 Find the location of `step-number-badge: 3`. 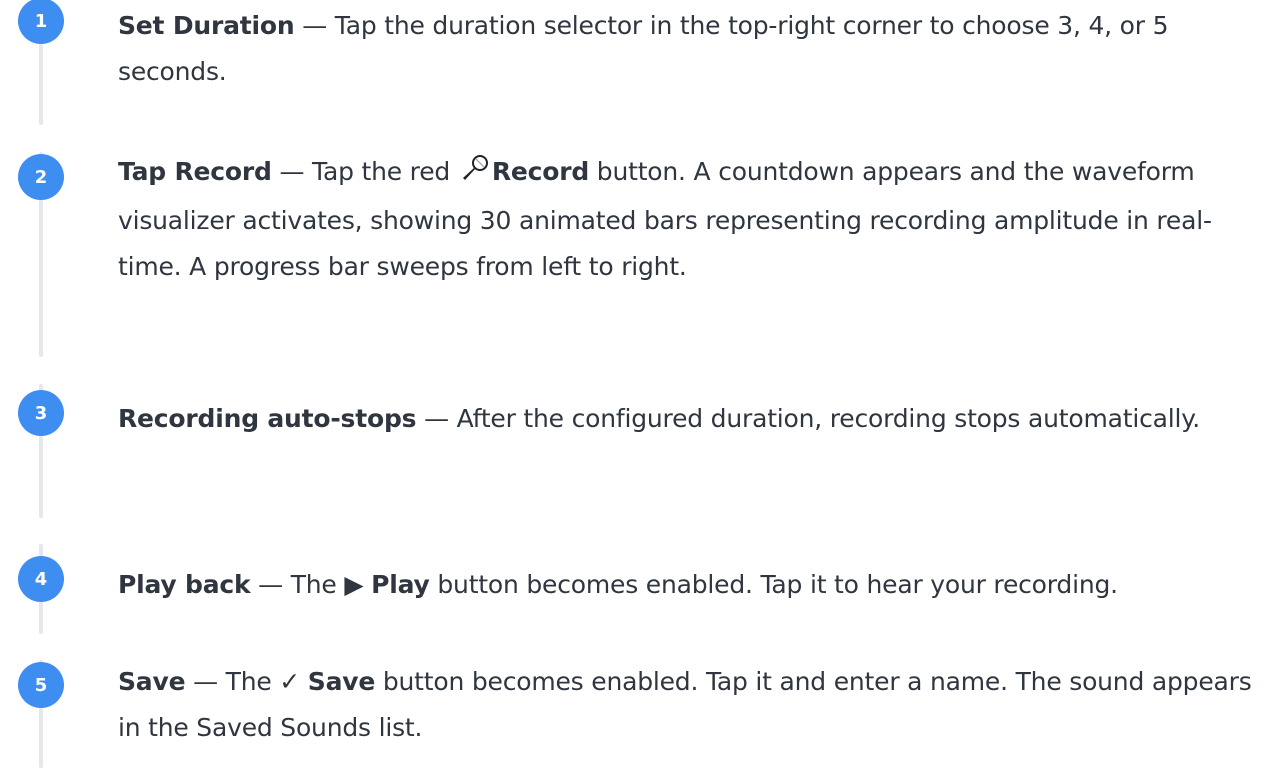

step-number-badge: 3 is located at coordinates (41, 413).